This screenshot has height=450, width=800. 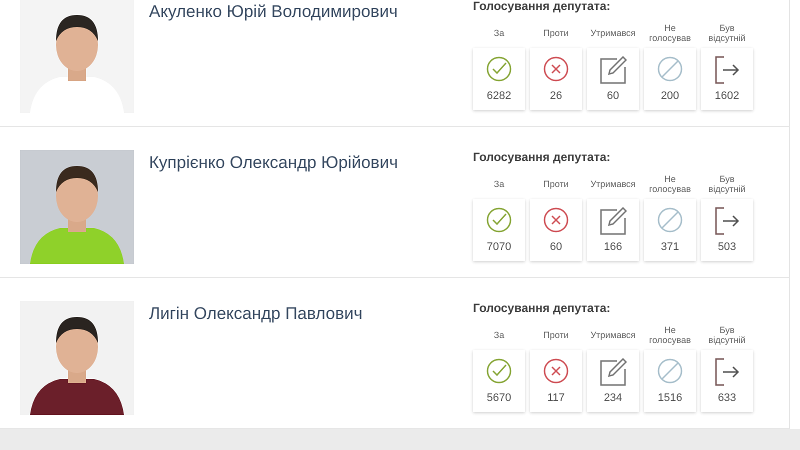 I want to click on vote-count: 166, so click(x=613, y=247).